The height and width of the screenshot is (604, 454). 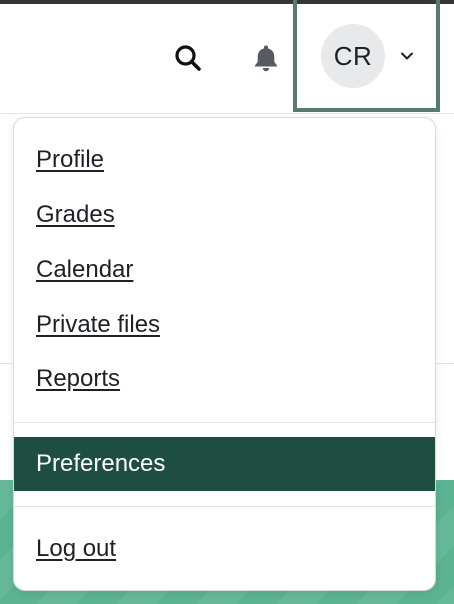 I want to click on menu-item-private-files: Private files, so click(x=224, y=325).